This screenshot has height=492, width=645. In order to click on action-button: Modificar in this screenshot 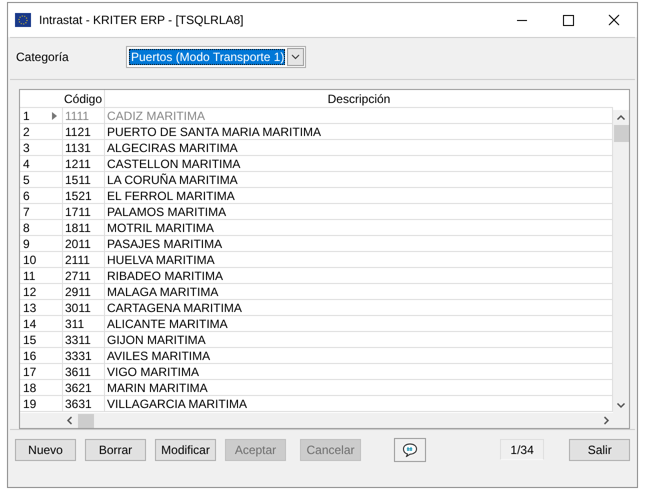, I will do `click(185, 449)`.